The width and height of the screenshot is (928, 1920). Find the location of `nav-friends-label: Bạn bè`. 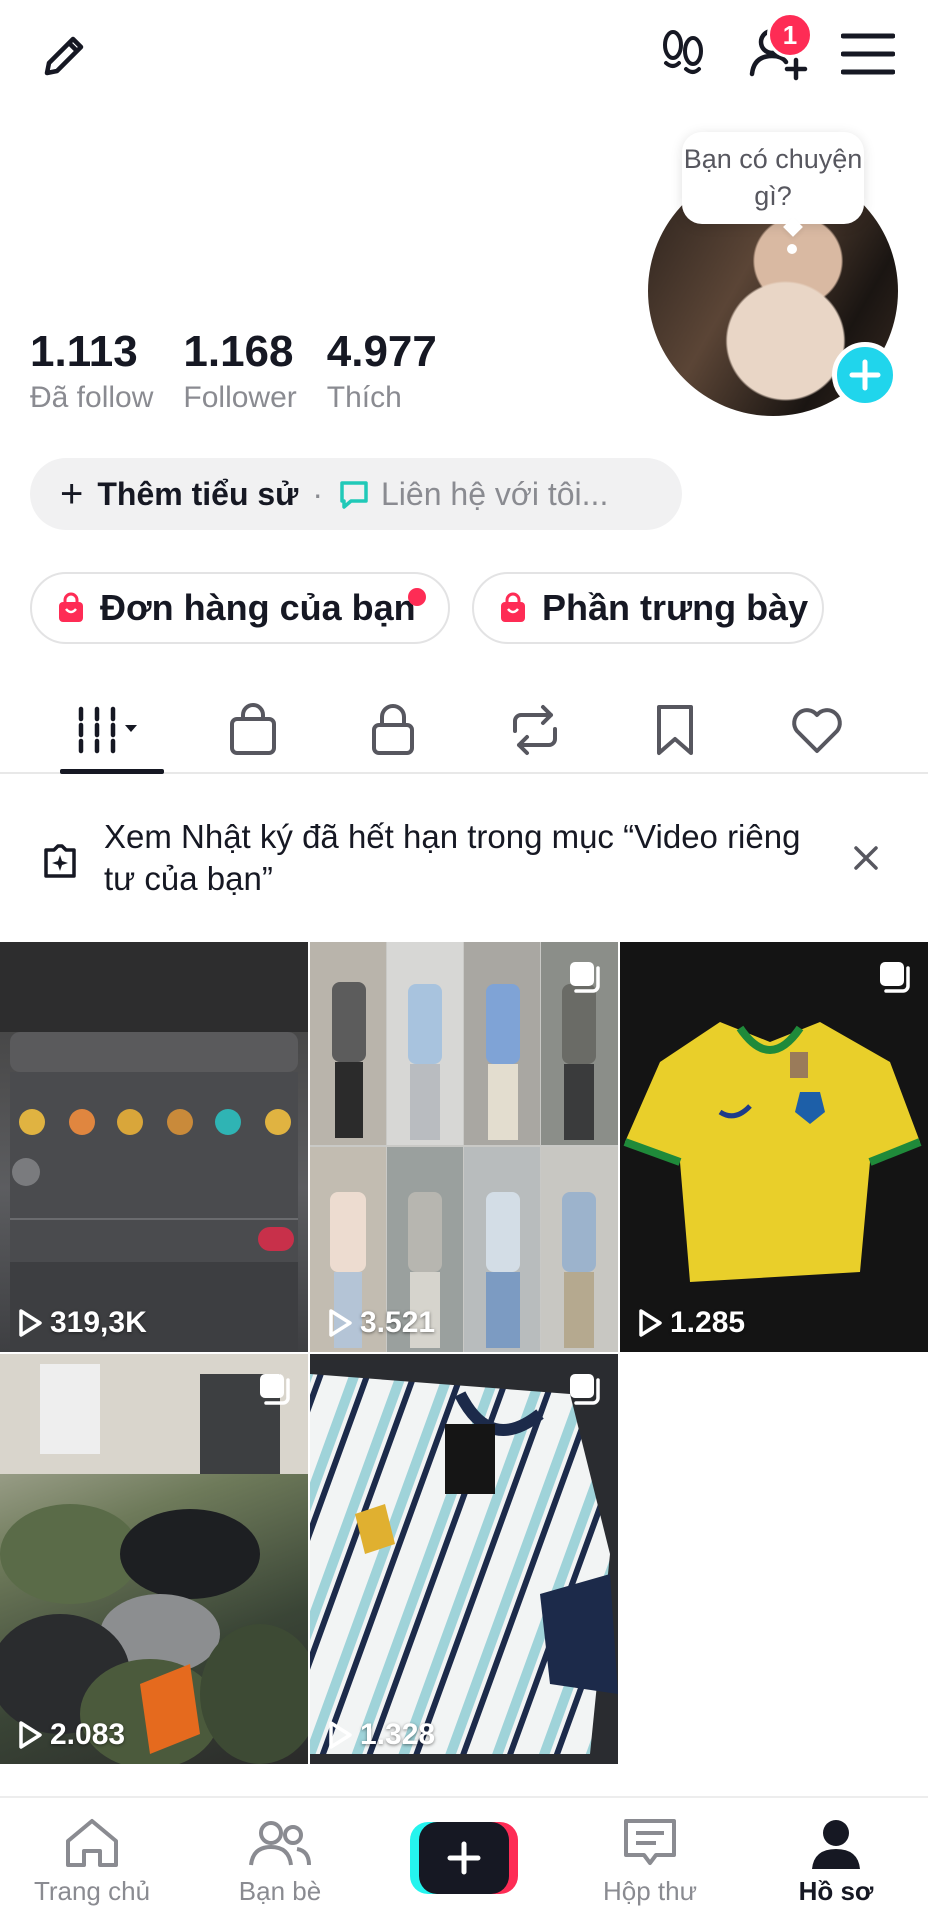

nav-friends-label: Bạn bè is located at coordinates (280, 1891).